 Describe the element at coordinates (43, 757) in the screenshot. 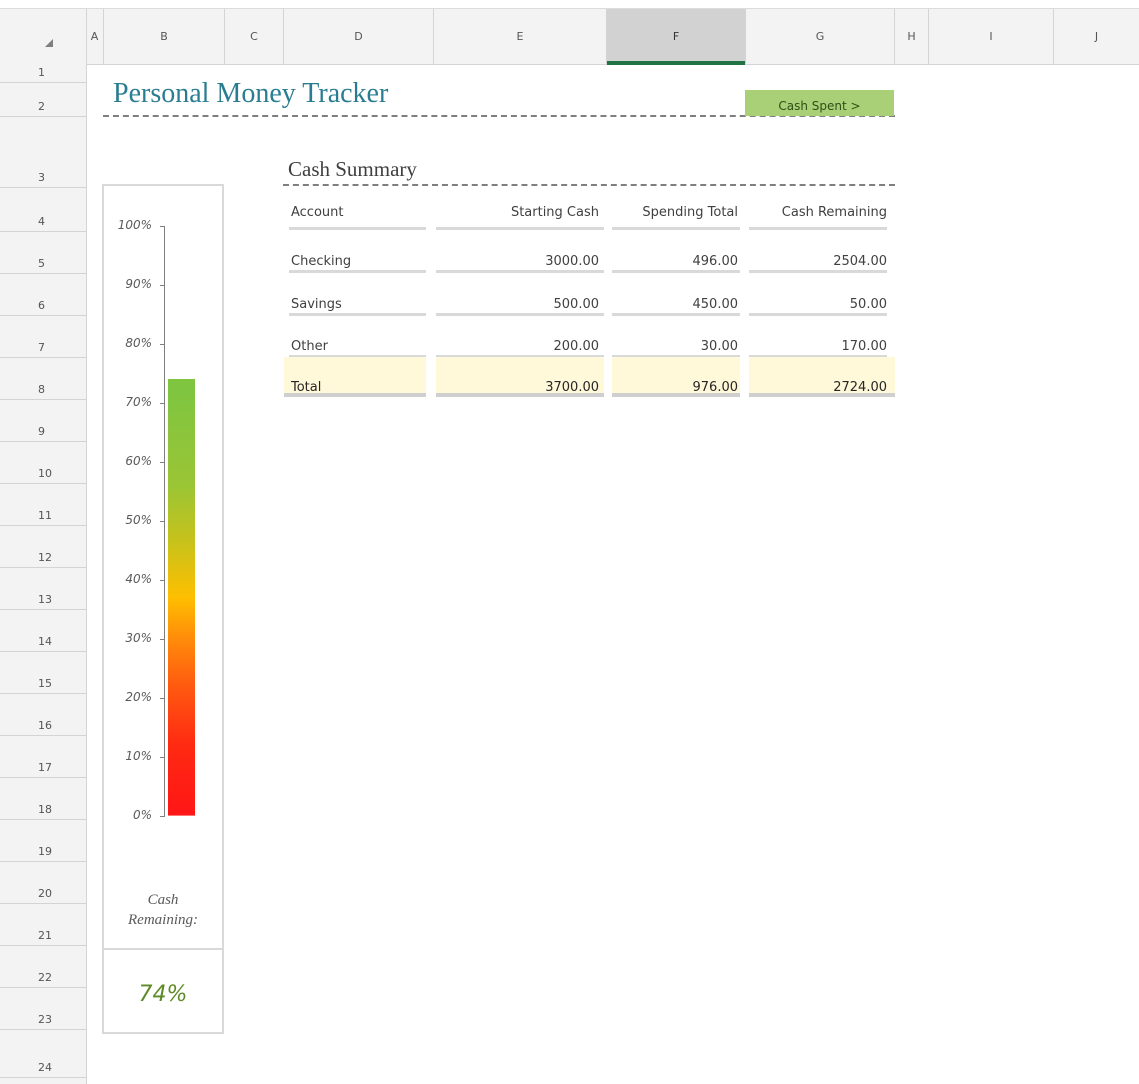

I see `row-header-17: 17` at that location.